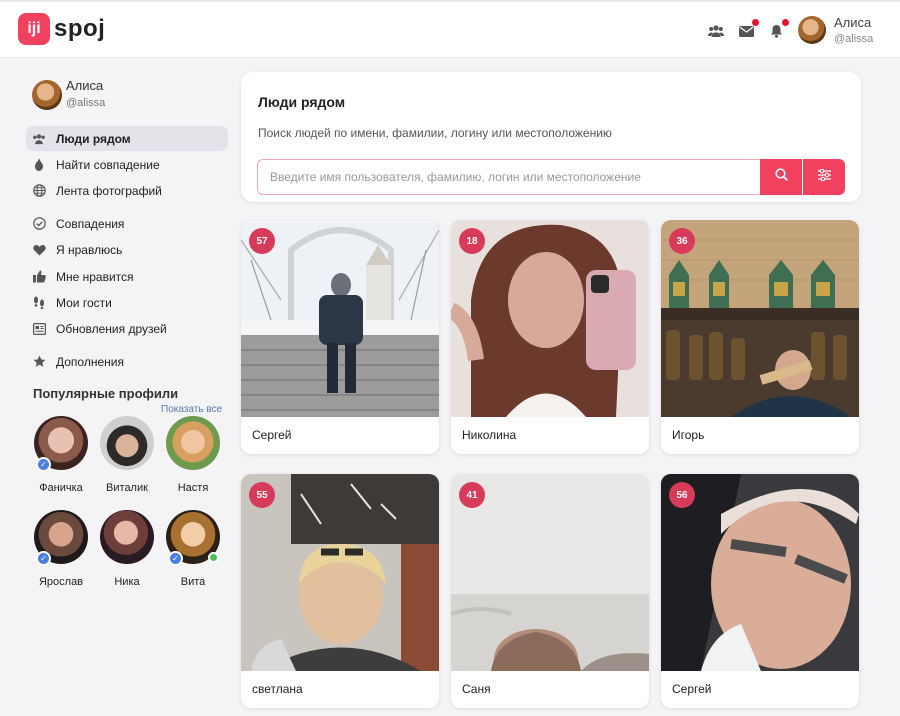  I want to click on popular-profile: ✓ Фаничка, so click(61, 455).